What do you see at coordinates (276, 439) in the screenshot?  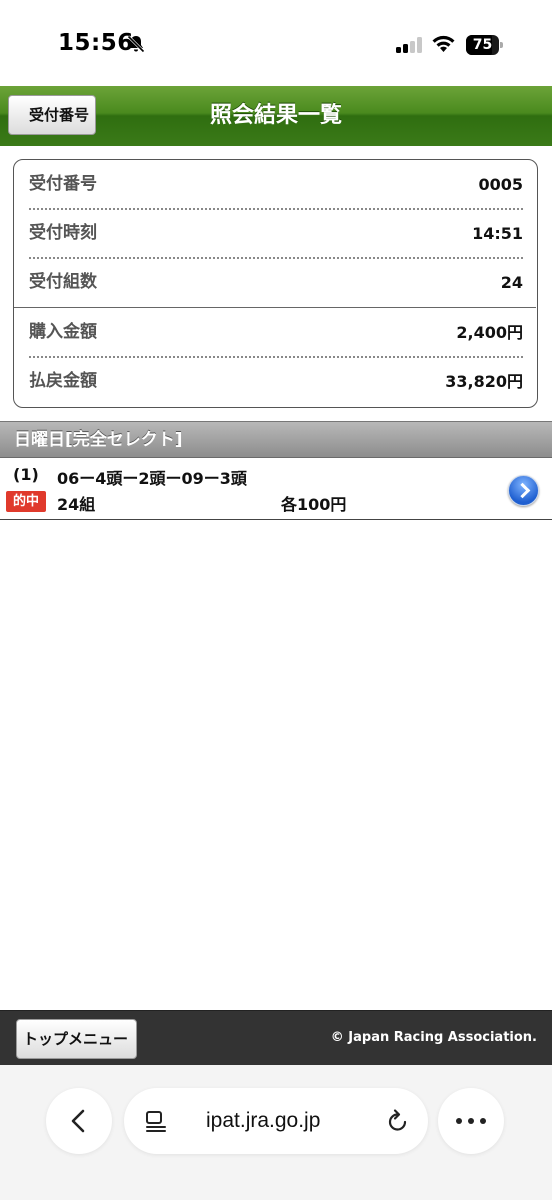 I see `section-header: 日曜日[完全セレクト]` at bounding box center [276, 439].